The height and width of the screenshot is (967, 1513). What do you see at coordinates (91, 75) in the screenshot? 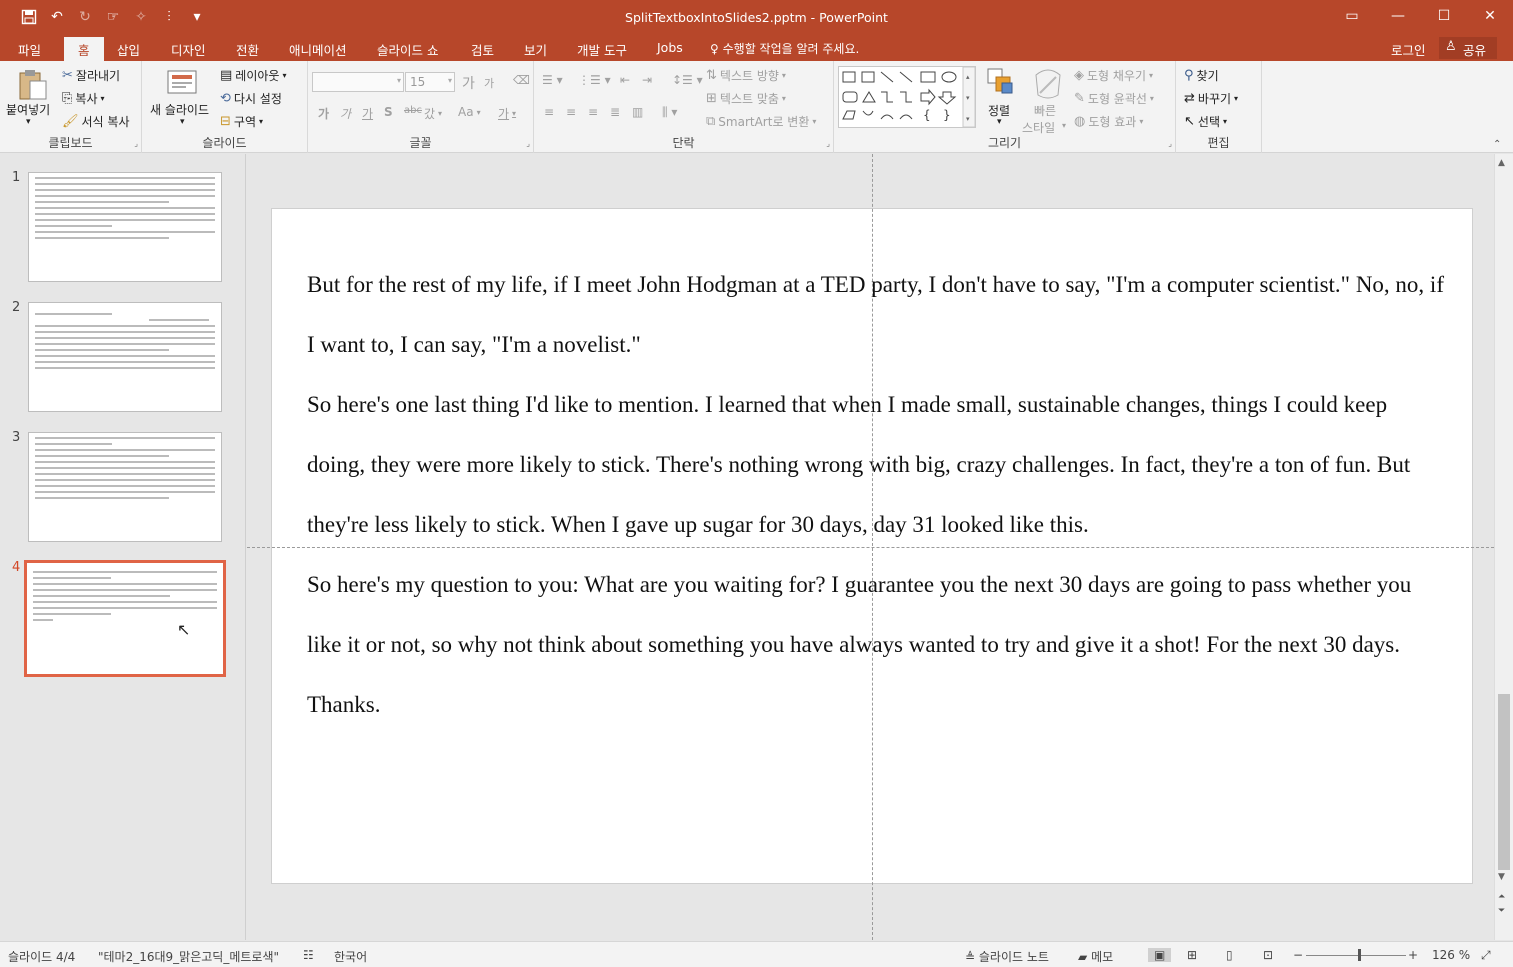
I see `cut-button: ✂ 잘라내기` at bounding box center [91, 75].